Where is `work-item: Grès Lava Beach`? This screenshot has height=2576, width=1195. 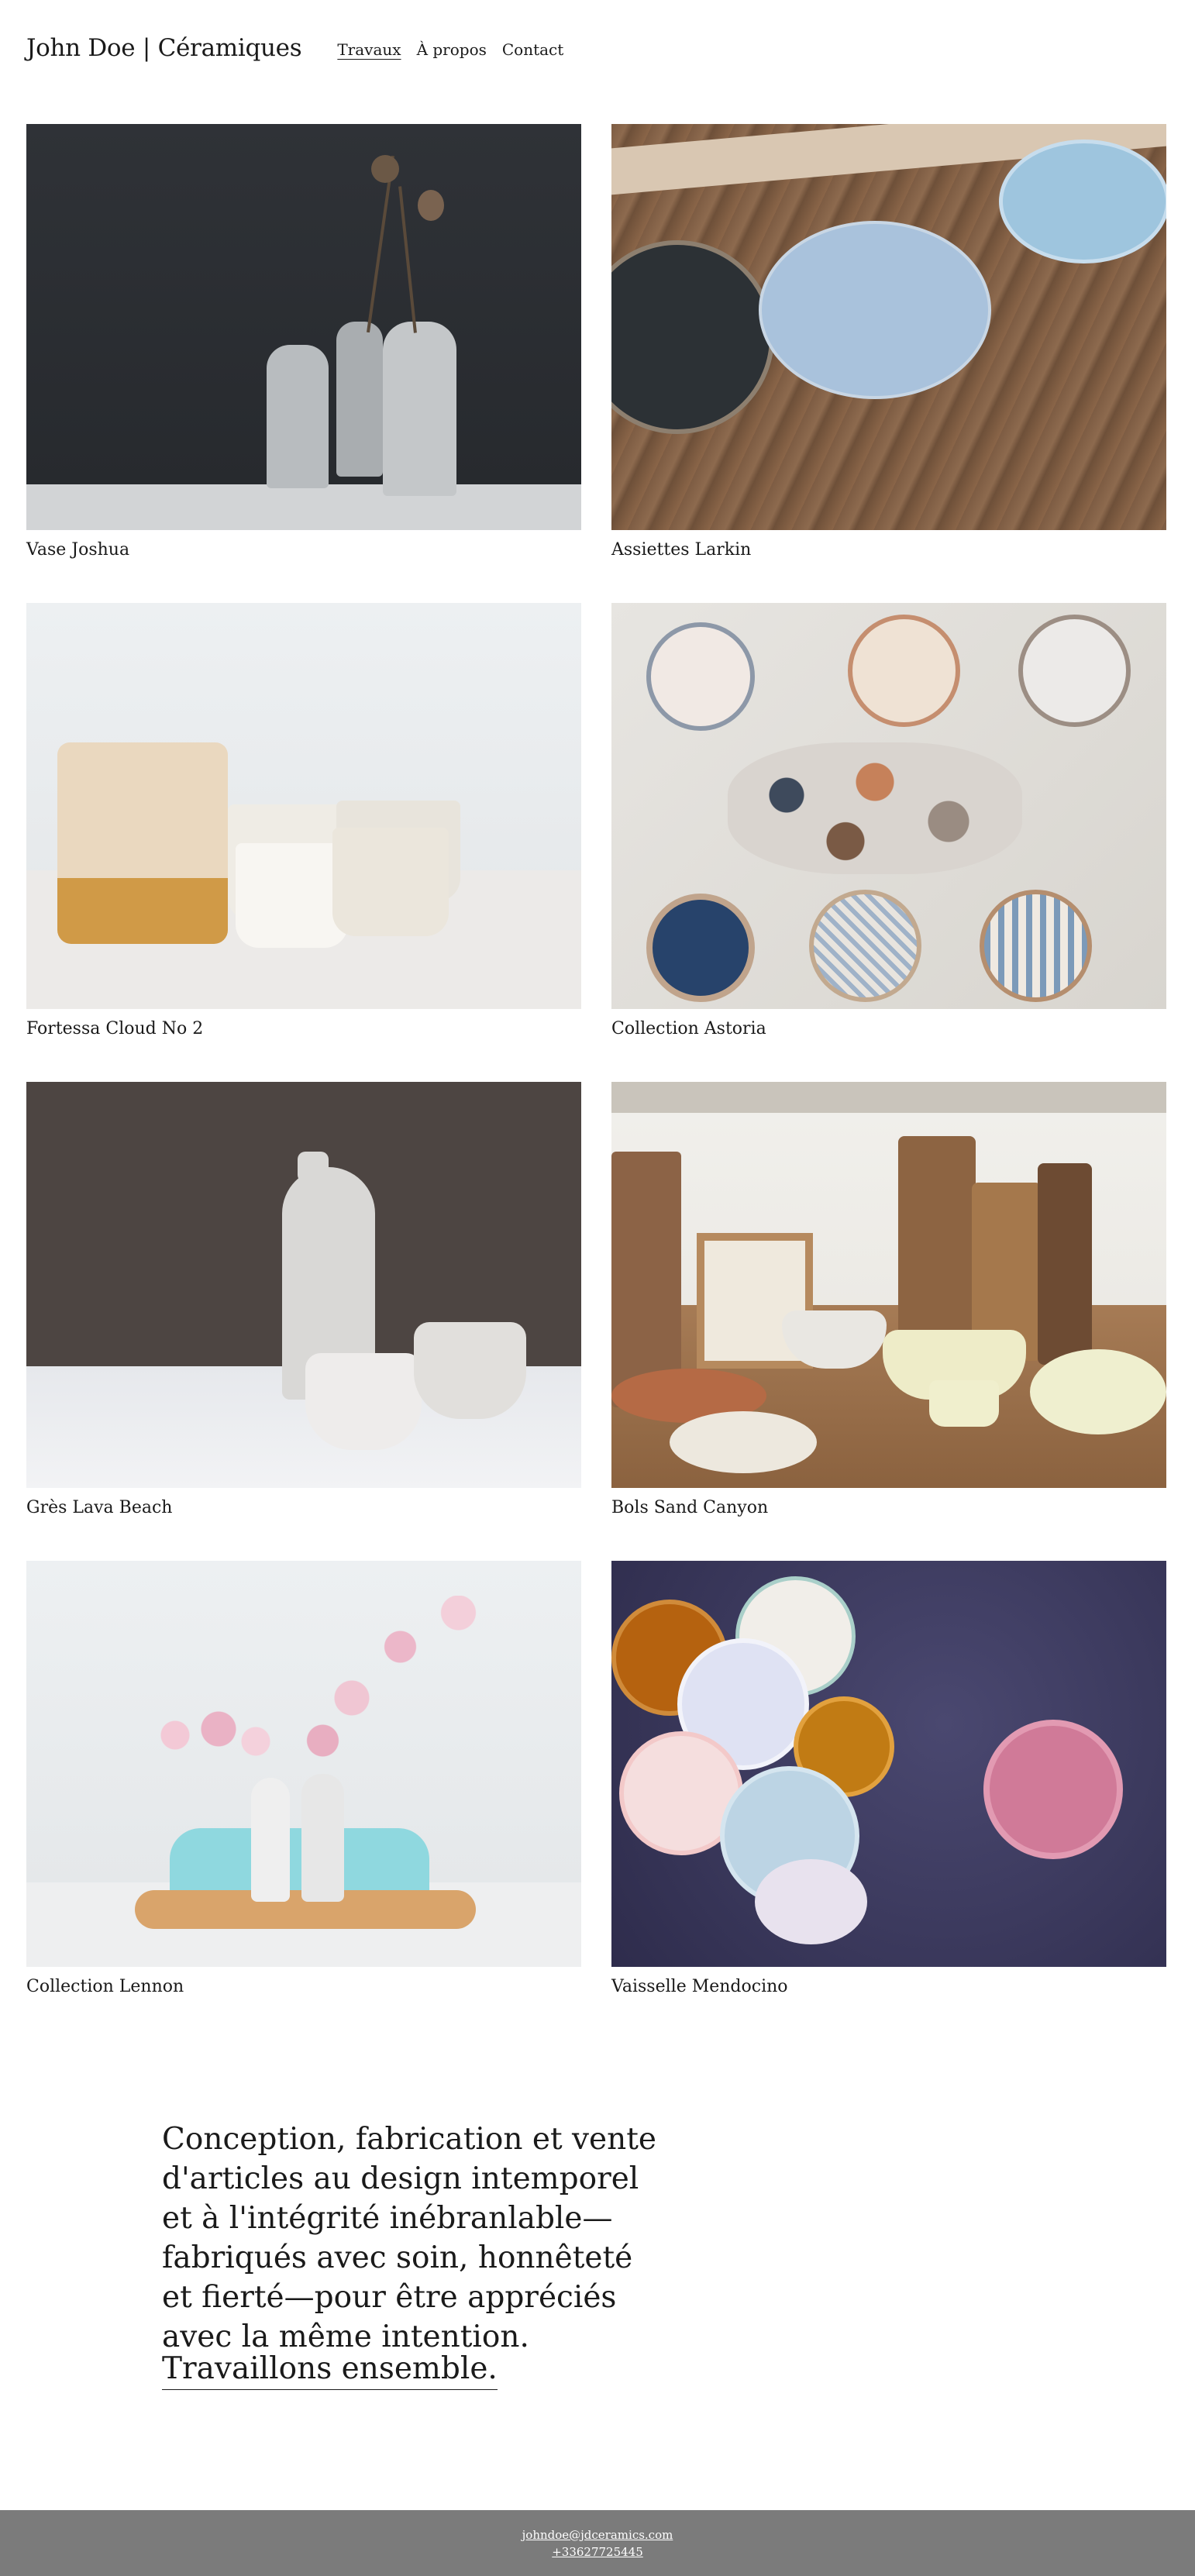
work-item: Grès Lava Beach is located at coordinates (303, 1321).